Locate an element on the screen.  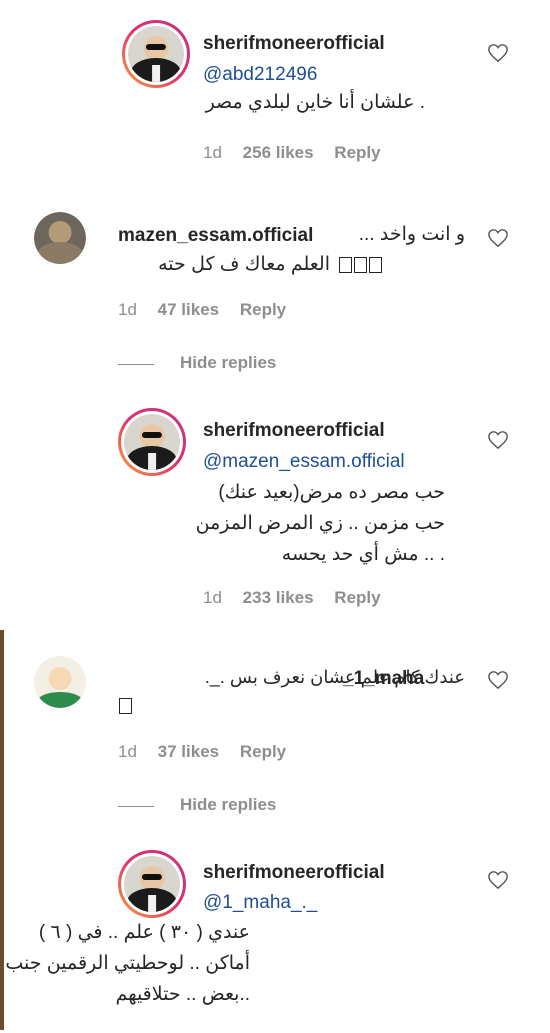
comment-meta: 1d 233 likes Reply is located at coordinates (300, 598).